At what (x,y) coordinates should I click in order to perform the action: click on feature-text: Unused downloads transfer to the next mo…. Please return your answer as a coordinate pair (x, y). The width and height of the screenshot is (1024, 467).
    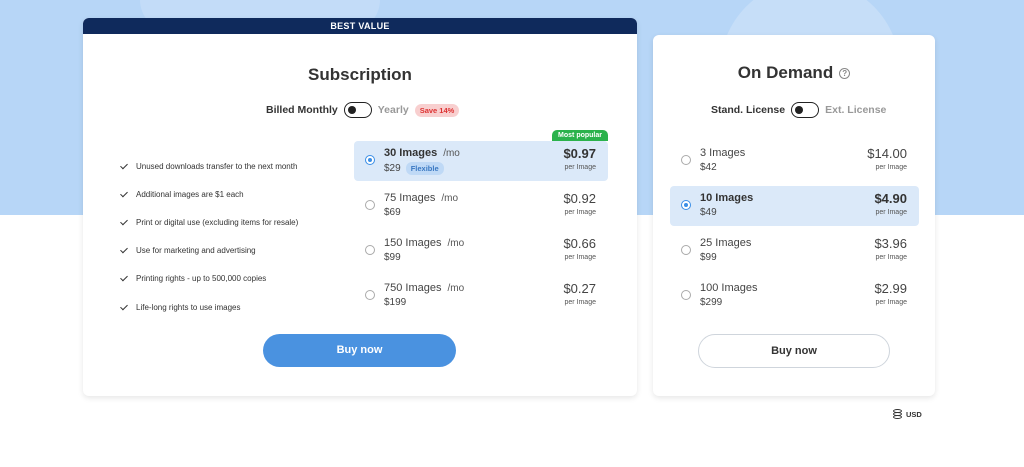
    Looking at the image, I should click on (217, 166).